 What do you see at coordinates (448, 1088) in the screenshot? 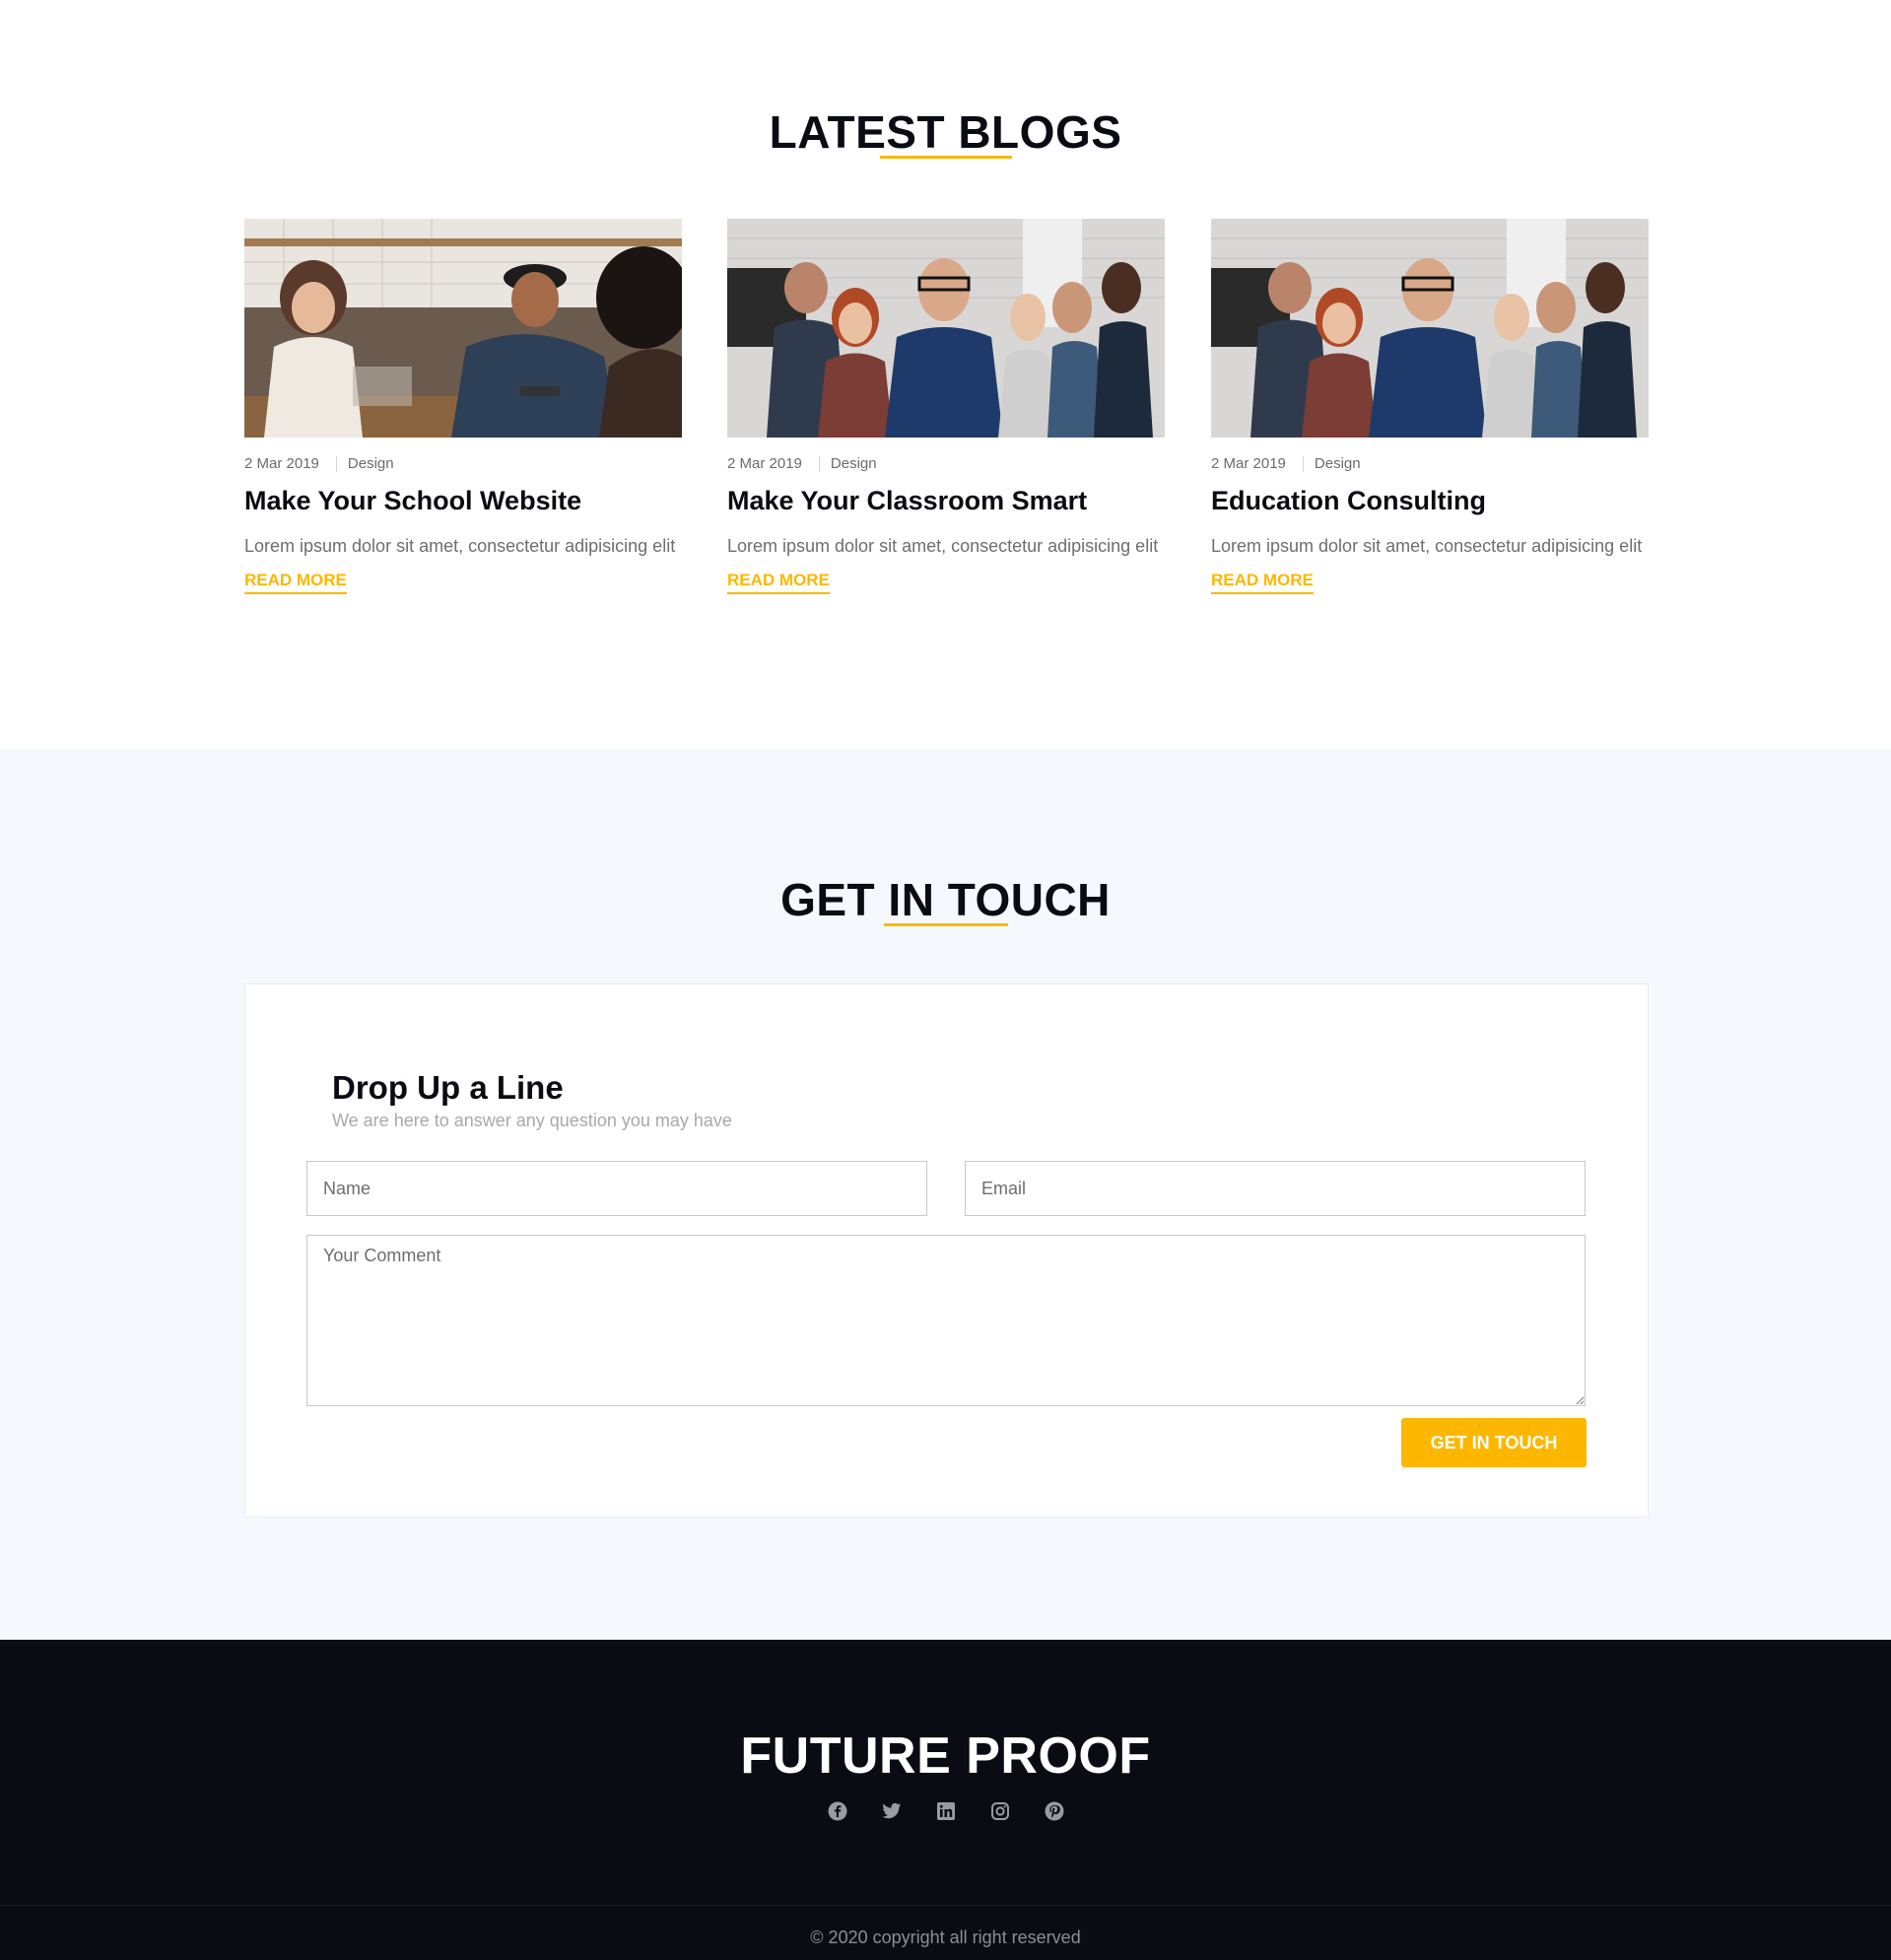
I see `form-heading: Drop Up a Line` at bounding box center [448, 1088].